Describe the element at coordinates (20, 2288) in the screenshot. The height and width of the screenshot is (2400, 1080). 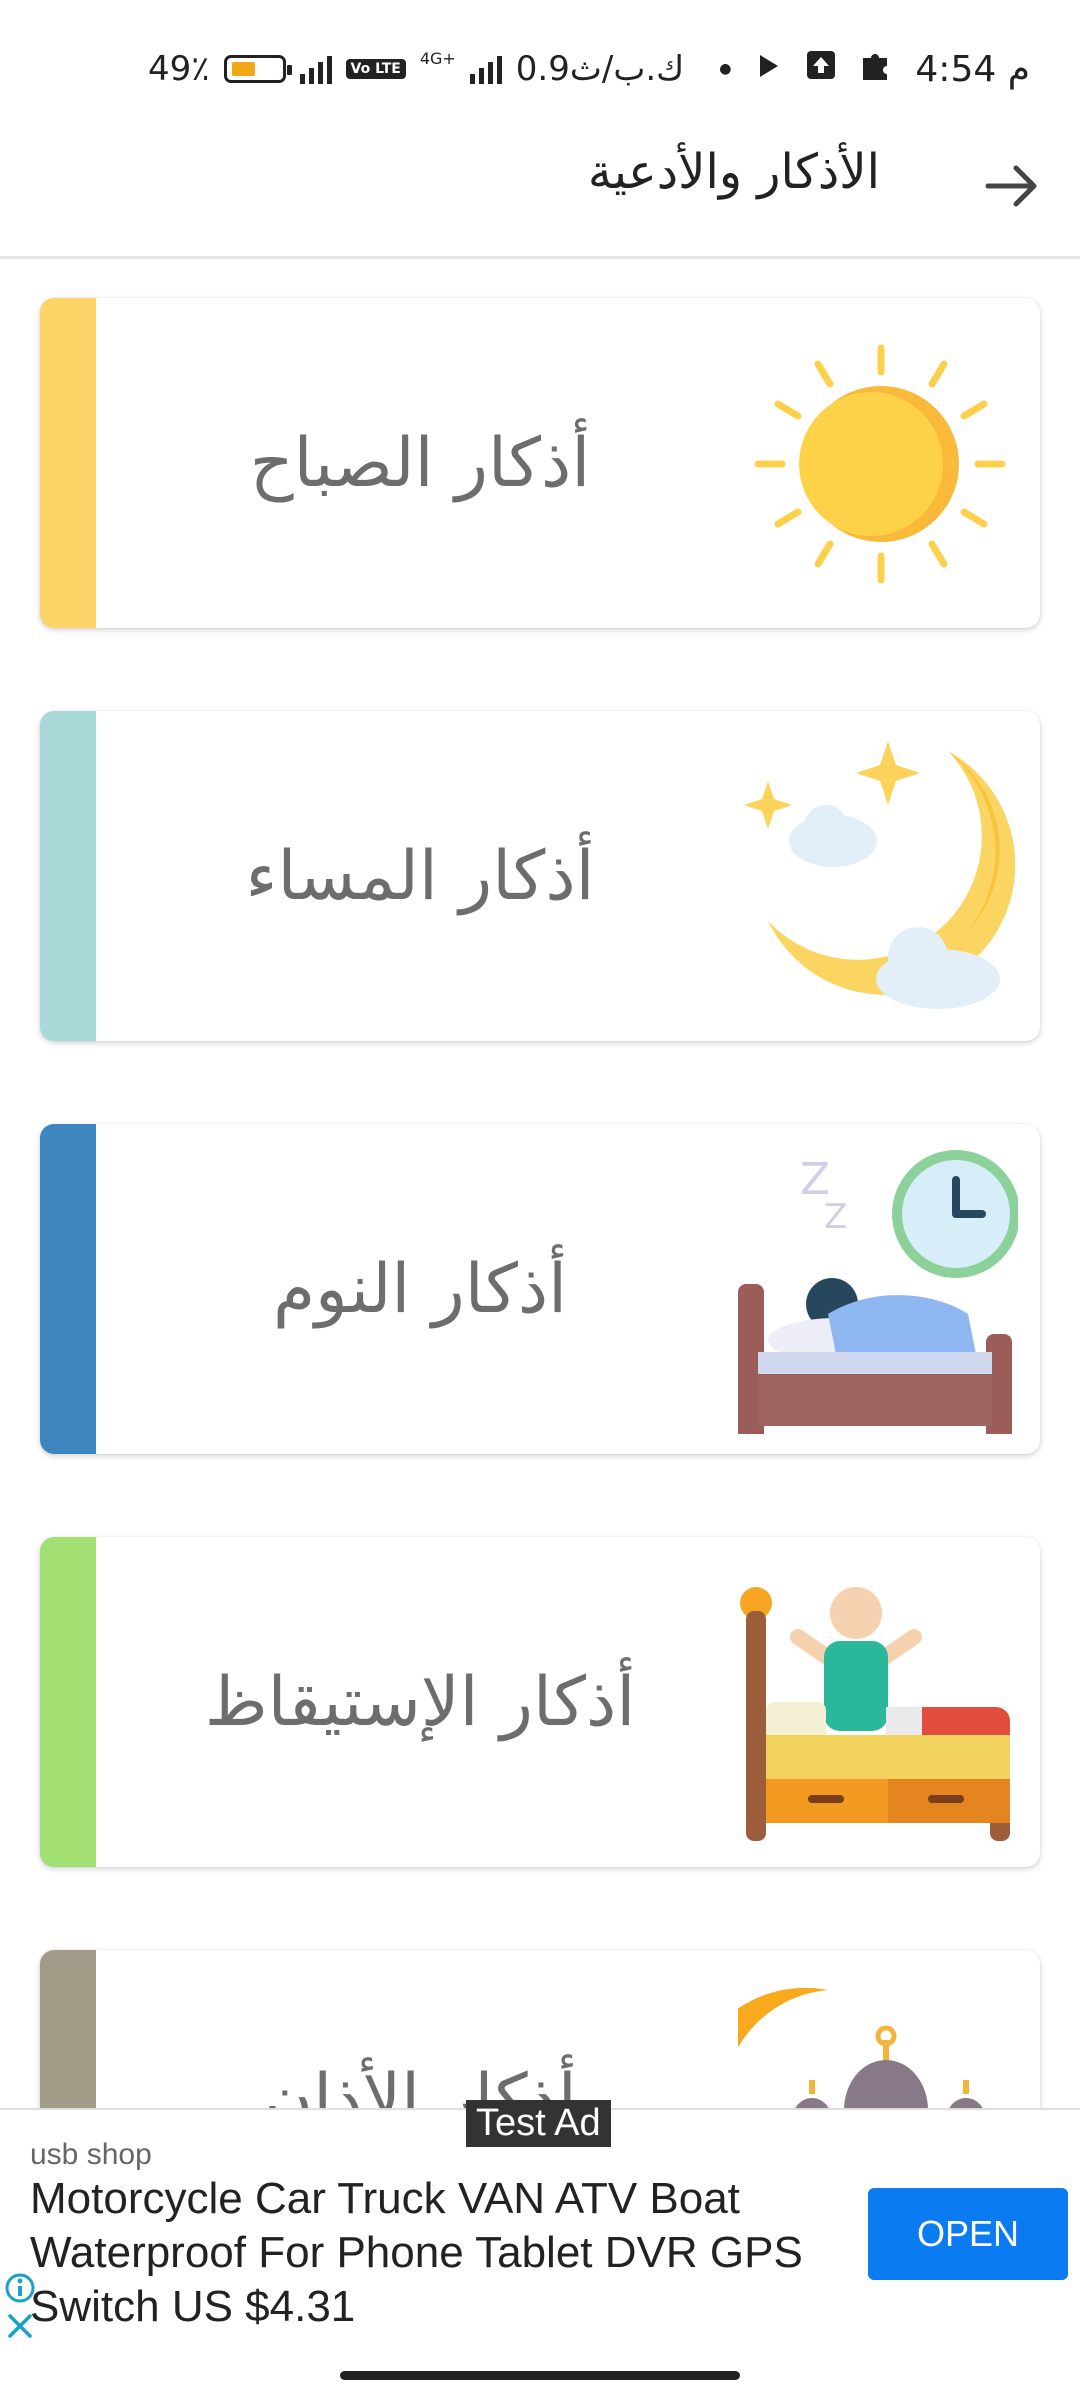
I see `ad-info-icon` at that location.